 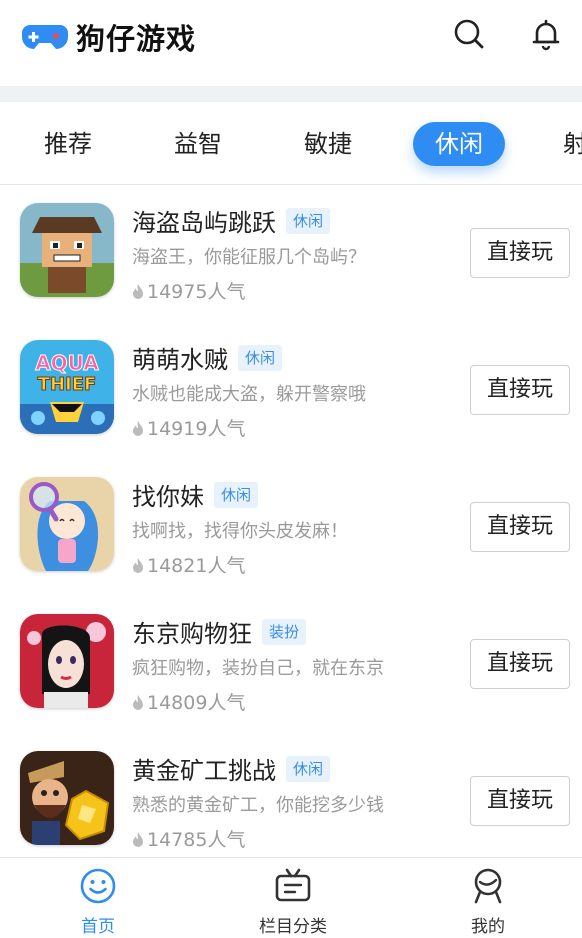 What do you see at coordinates (180, 357) in the screenshot?
I see `game-title-text: 萌萌水贼` at bounding box center [180, 357].